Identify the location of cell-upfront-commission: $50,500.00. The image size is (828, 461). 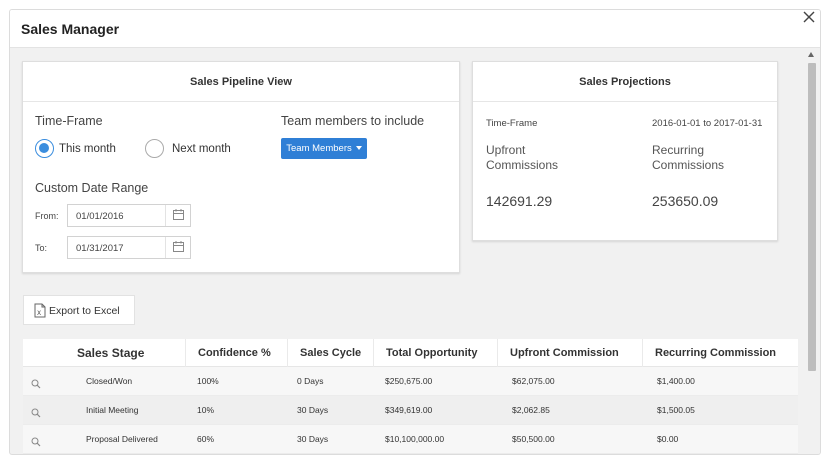
(533, 439).